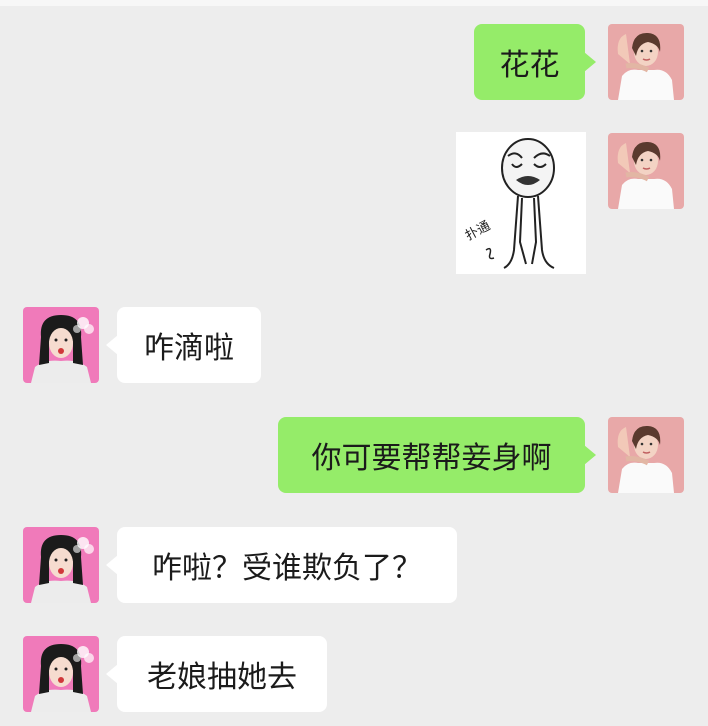 This screenshot has width=708, height=726. I want to click on crying-meme-face-sticker: 扑通, so click(521, 203).